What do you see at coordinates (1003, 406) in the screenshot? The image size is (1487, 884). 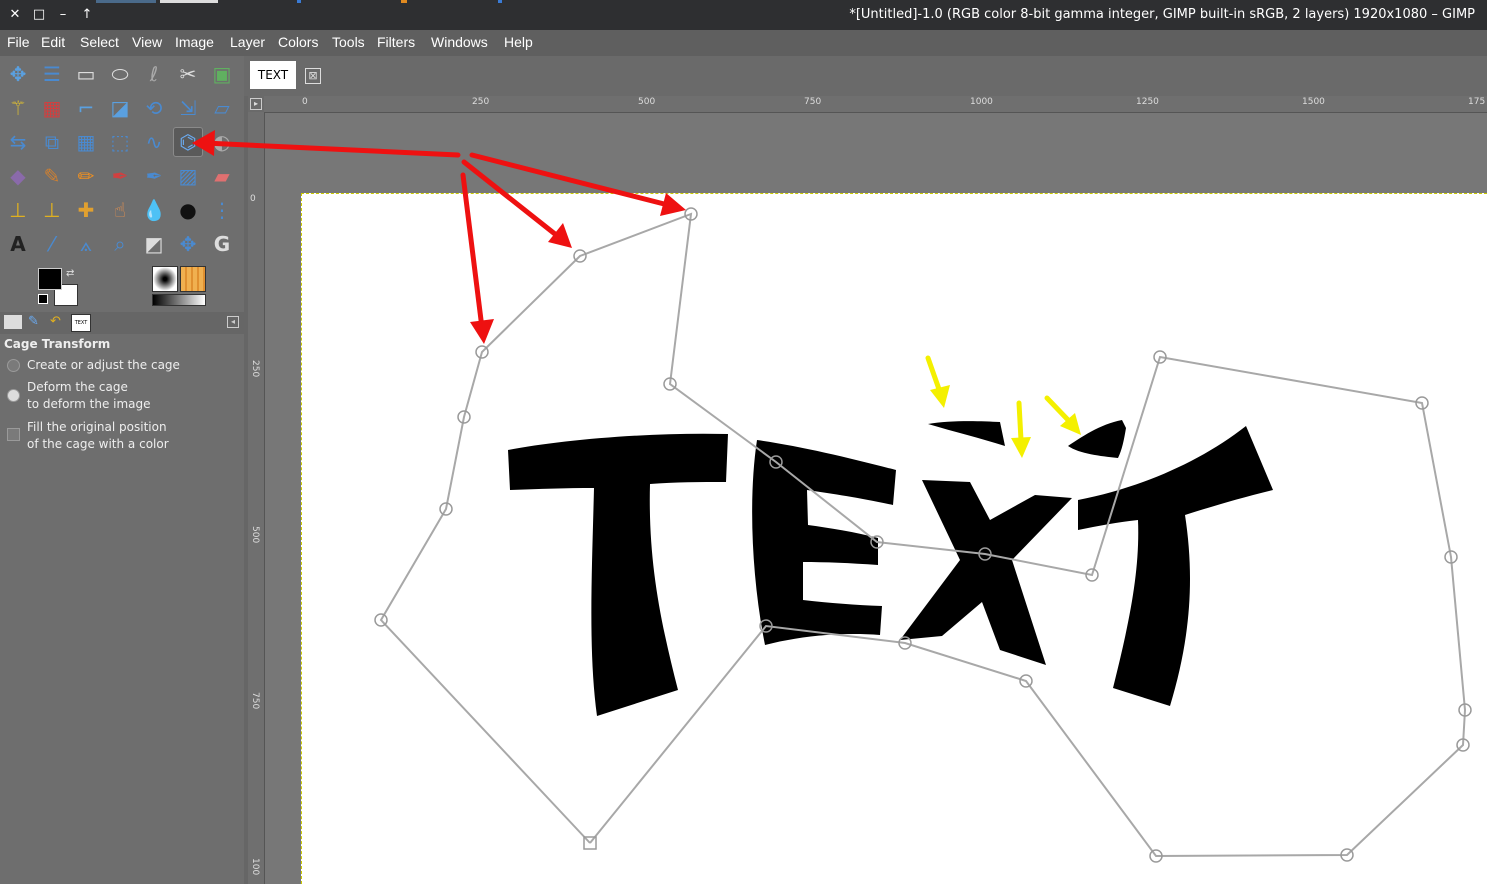 I see `yellow-annotation-arrows` at bounding box center [1003, 406].